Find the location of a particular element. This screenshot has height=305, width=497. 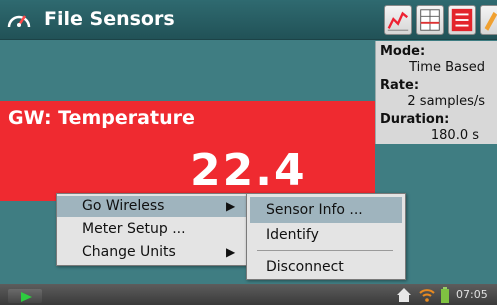

start-collection-button is located at coordinates (25, 296).